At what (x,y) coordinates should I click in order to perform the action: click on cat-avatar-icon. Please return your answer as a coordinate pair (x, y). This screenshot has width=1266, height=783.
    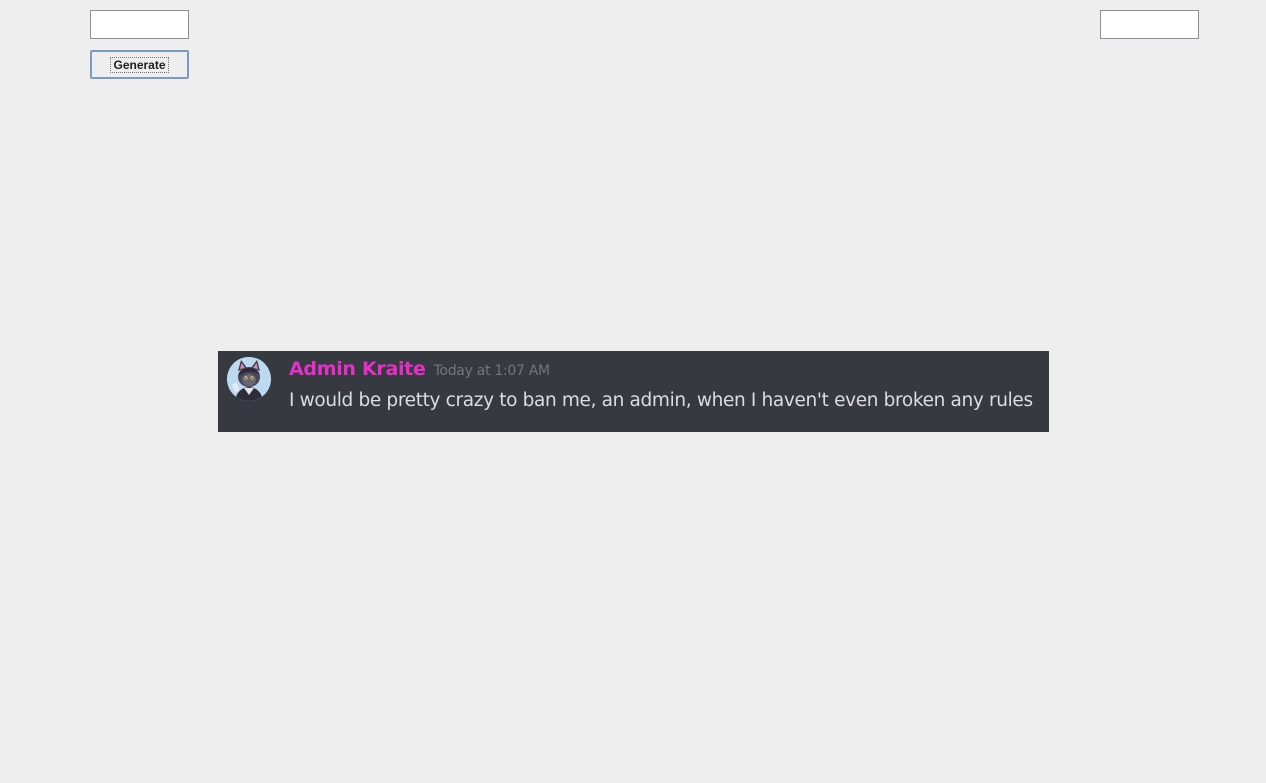
    Looking at the image, I should click on (249, 379).